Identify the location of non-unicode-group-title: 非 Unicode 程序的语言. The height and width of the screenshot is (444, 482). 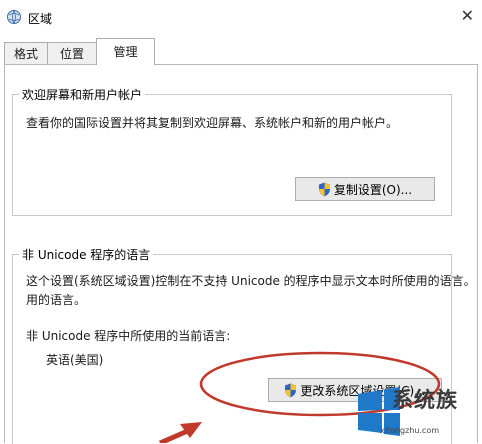
(86, 254).